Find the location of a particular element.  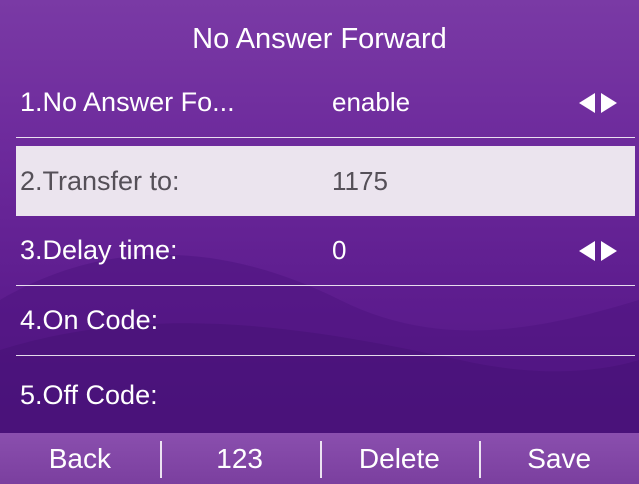

transfer-number-input: 1175 is located at coordinates (360, 181).